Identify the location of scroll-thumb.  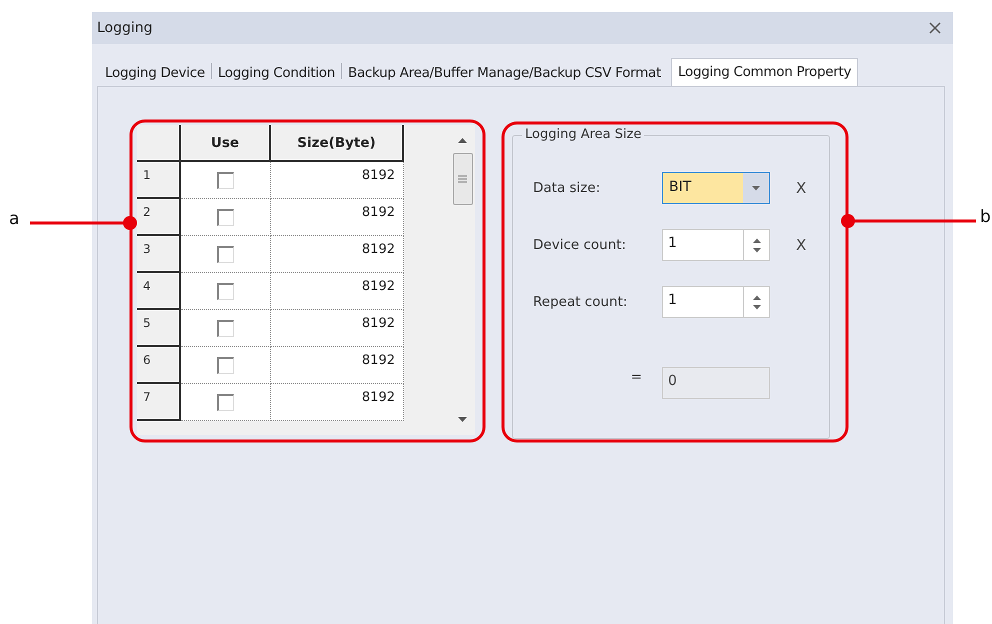
(462, 179).